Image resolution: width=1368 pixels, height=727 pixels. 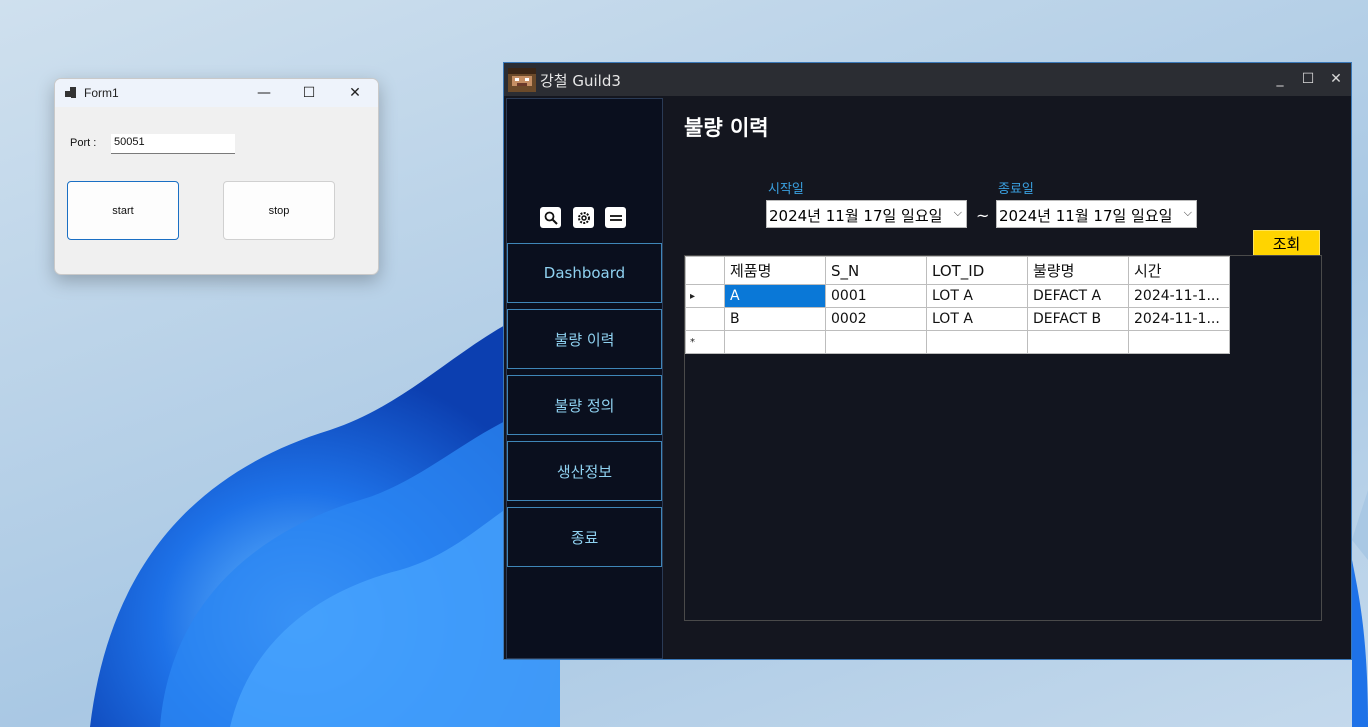 What do you see at coordinates (216, 176) in the screenshot?
I see `form1-window: Form1 — ☐ ✕ Port : 50051 start stop` at bounding box center [216, 176].